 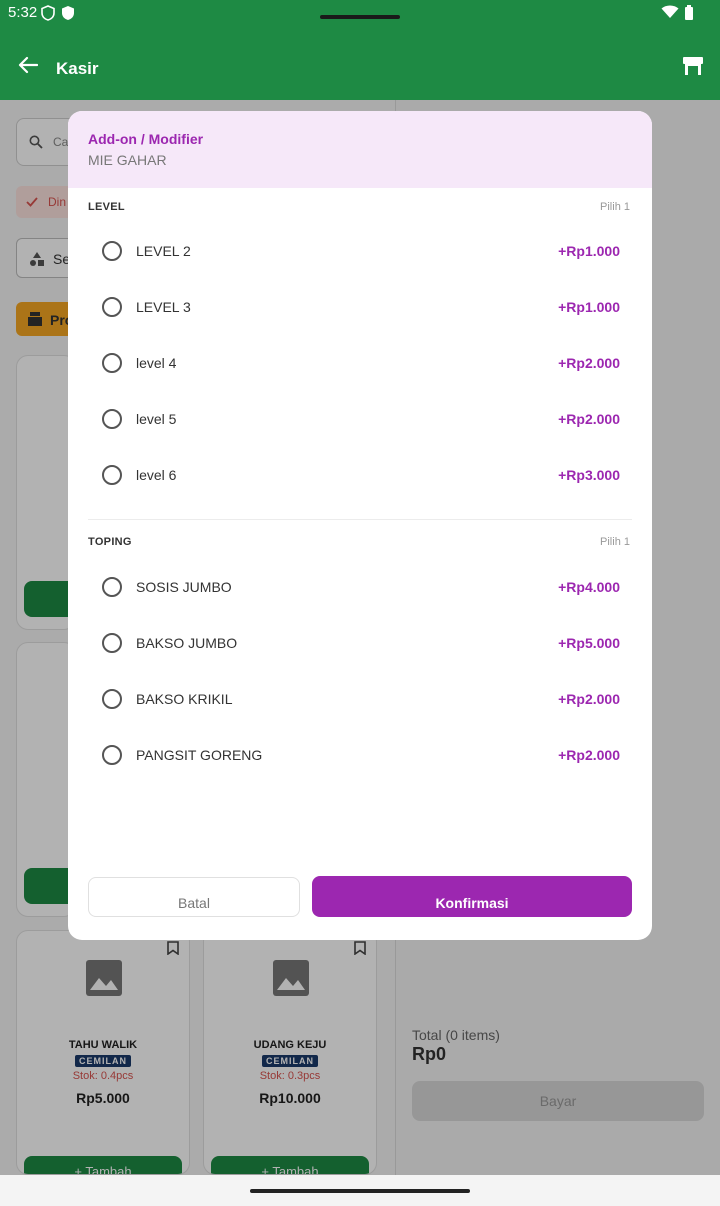 What do you see at coordinates (589, 475) in the screenshot?
I see `option-price: +Rp3.000` at bounding box center [589, 475].